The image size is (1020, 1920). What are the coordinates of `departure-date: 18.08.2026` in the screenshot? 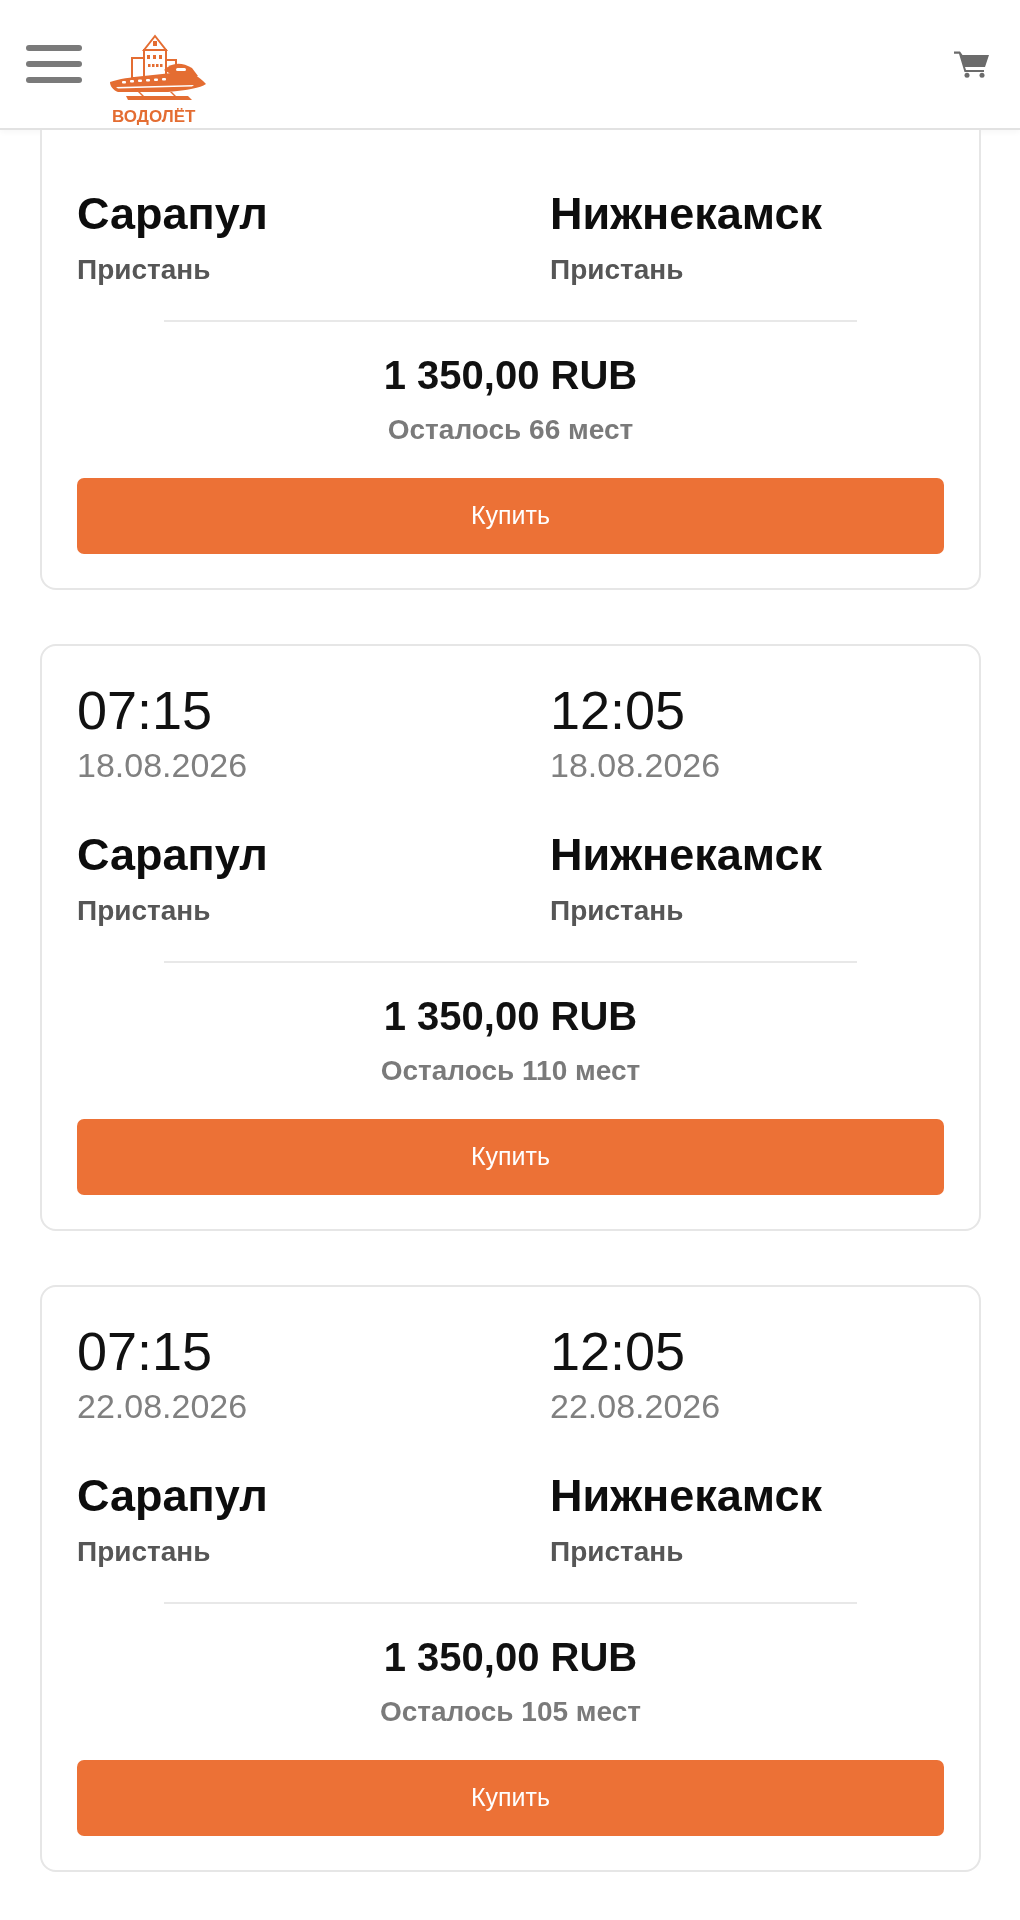 It's located at (163, 765).